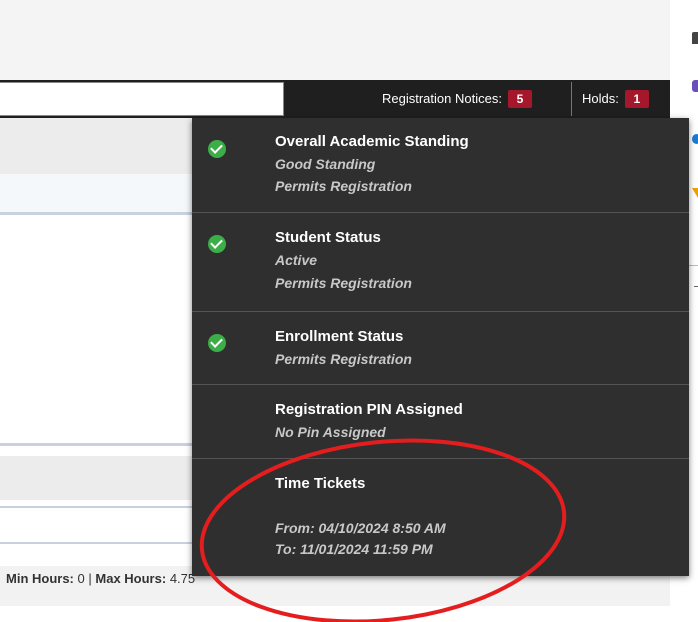 The height and width of the screenshot is (622, 698). I want to click on notice-enrollment-status: Enrollment Status Permits Registration, so click(440, 348).